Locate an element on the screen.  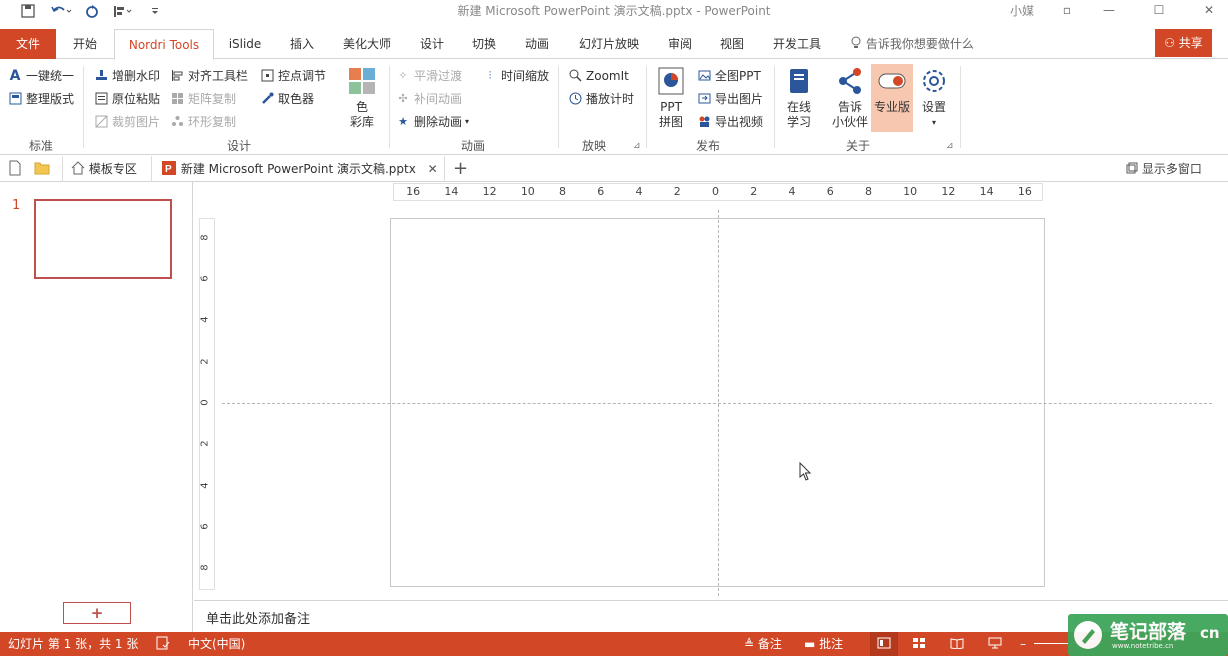
folder-icon is located at coordinates (42, 169).